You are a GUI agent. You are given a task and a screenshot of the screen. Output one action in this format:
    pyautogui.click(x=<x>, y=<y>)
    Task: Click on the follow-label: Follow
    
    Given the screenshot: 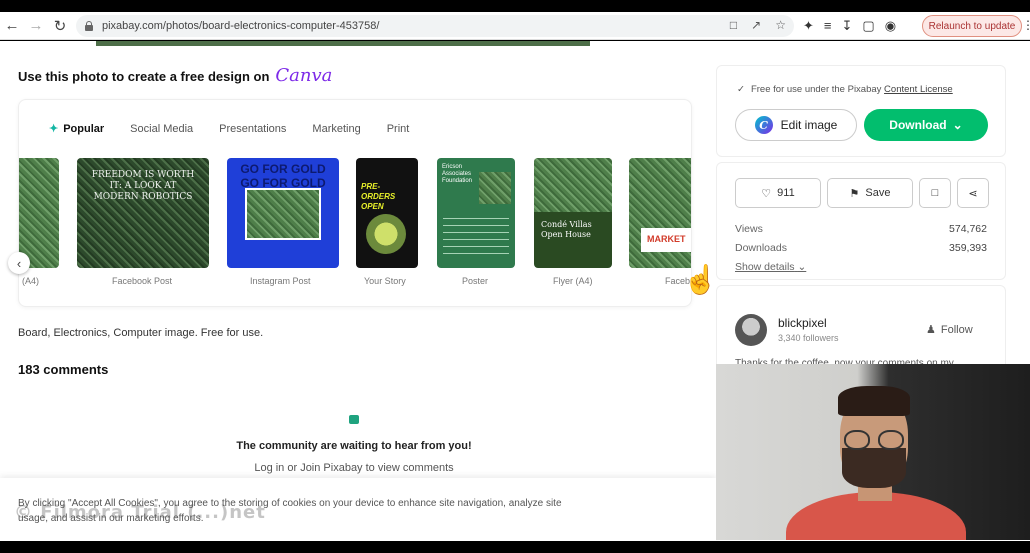 What is the action you would take?
    pyautogui.click(x=956, y=329)
    